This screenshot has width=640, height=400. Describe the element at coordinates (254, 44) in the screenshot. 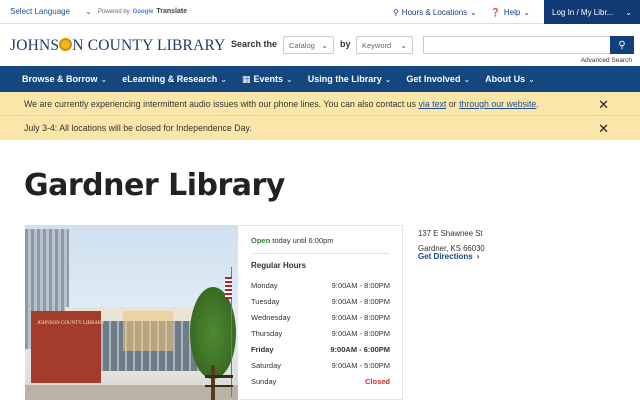

I see `search-label: Search the` at that location.